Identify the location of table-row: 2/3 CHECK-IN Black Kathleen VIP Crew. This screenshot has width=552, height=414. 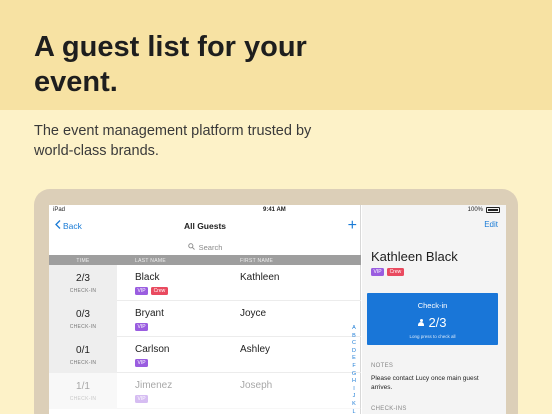
(205, 283).